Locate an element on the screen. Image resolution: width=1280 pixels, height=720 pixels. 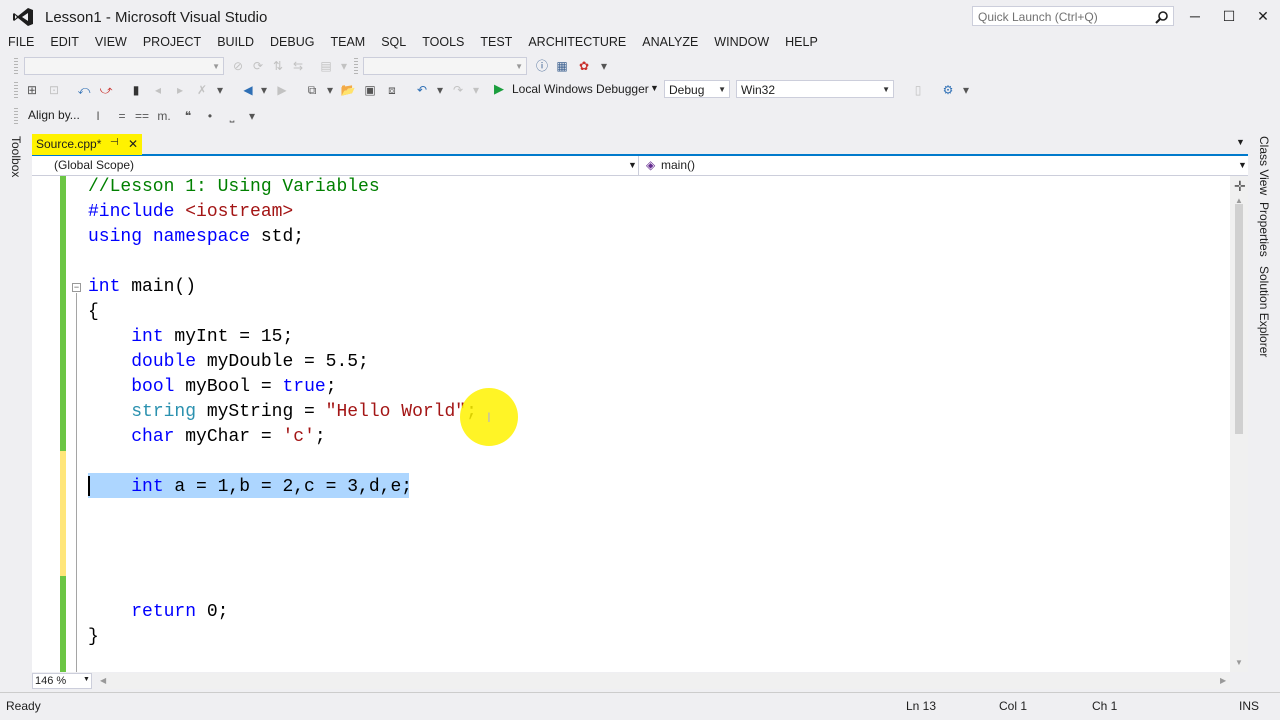
code-line: } is located at coordinates (93, 637).